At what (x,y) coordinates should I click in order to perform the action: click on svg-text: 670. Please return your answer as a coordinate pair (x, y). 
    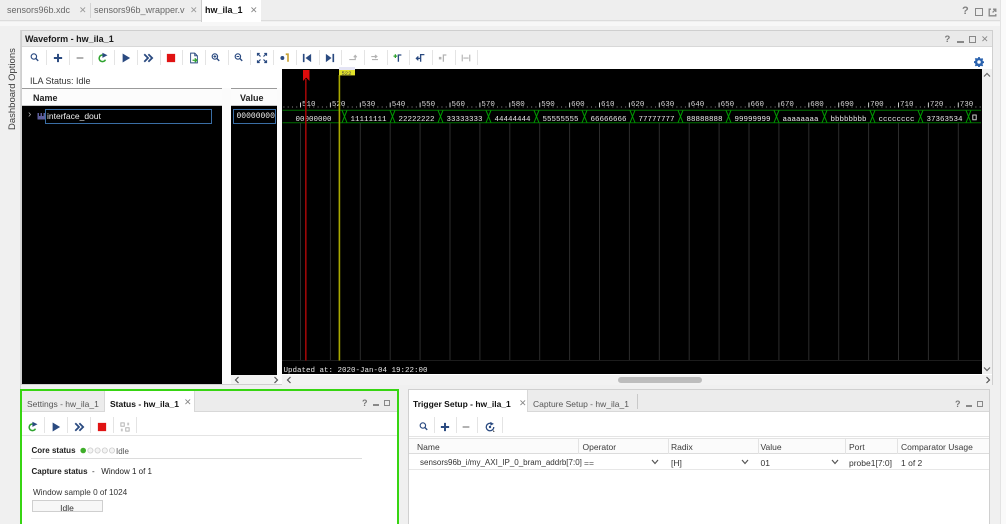
    Looking at the image, I should click on (787, 105).